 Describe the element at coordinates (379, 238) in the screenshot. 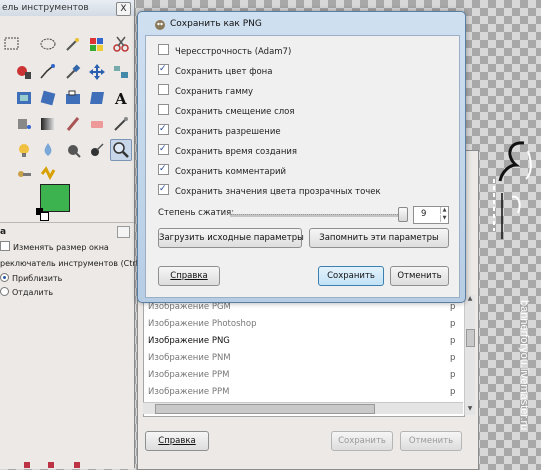

I see `save-defaults-button: Запомнить эти параметры` at that location.